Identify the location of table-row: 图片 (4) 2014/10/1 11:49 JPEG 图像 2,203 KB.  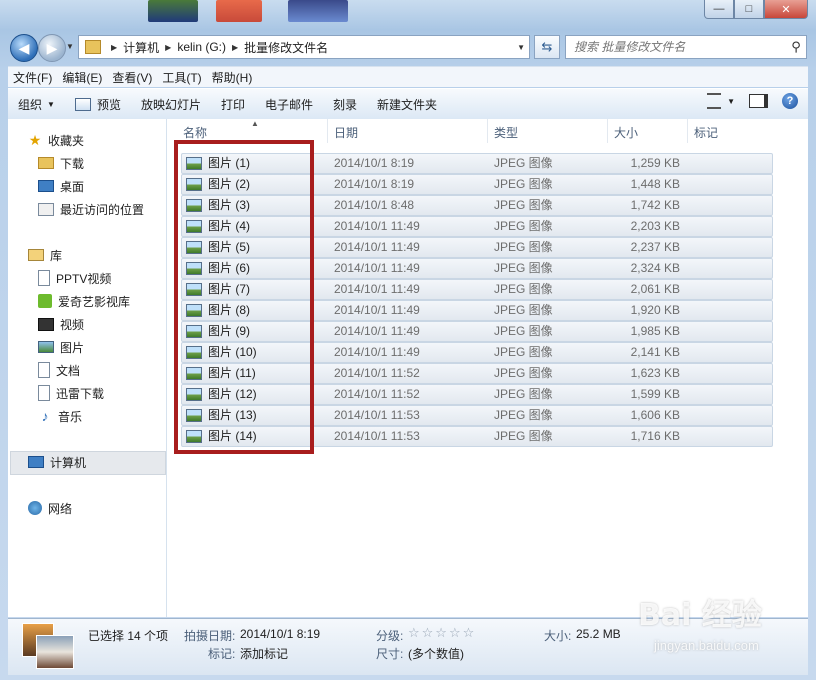
(477, 226).